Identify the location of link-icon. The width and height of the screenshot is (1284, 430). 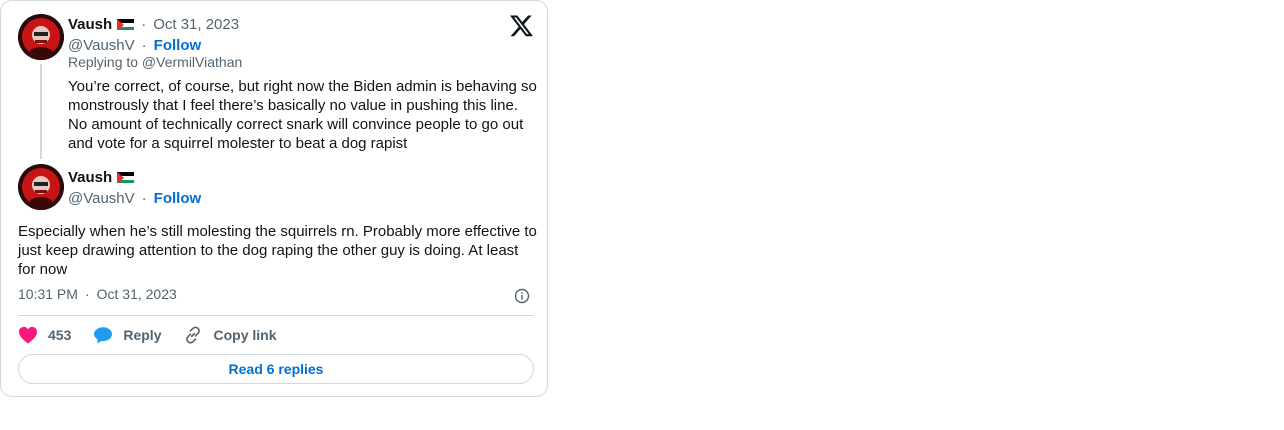
(193, 335).